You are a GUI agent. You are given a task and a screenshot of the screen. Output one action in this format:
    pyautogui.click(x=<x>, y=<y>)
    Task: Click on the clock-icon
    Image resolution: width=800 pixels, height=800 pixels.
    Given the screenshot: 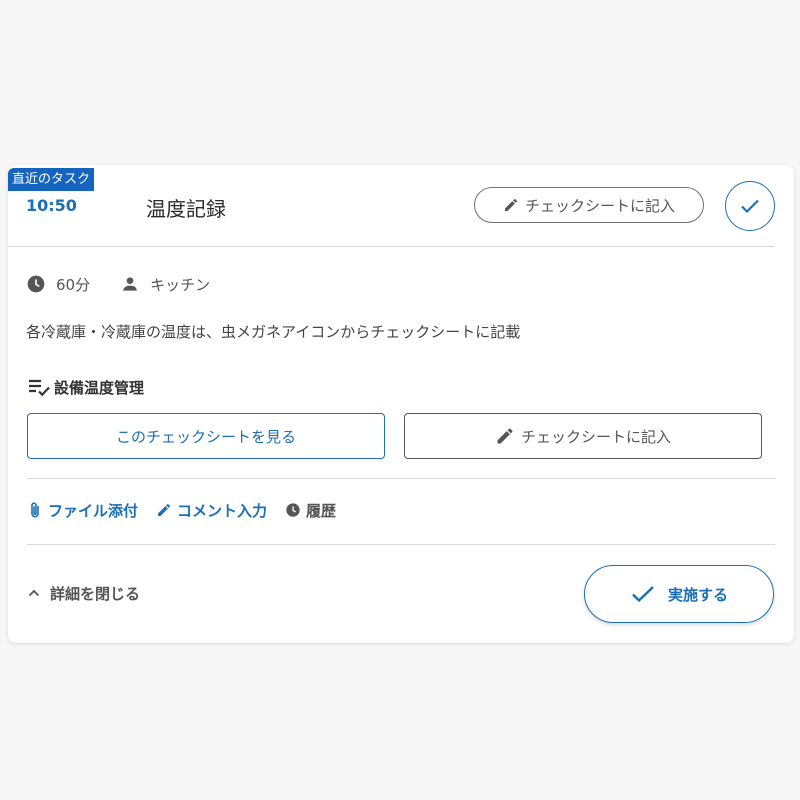 What is the action you would take?
    pyautogui.click(x=36, y=284)
    